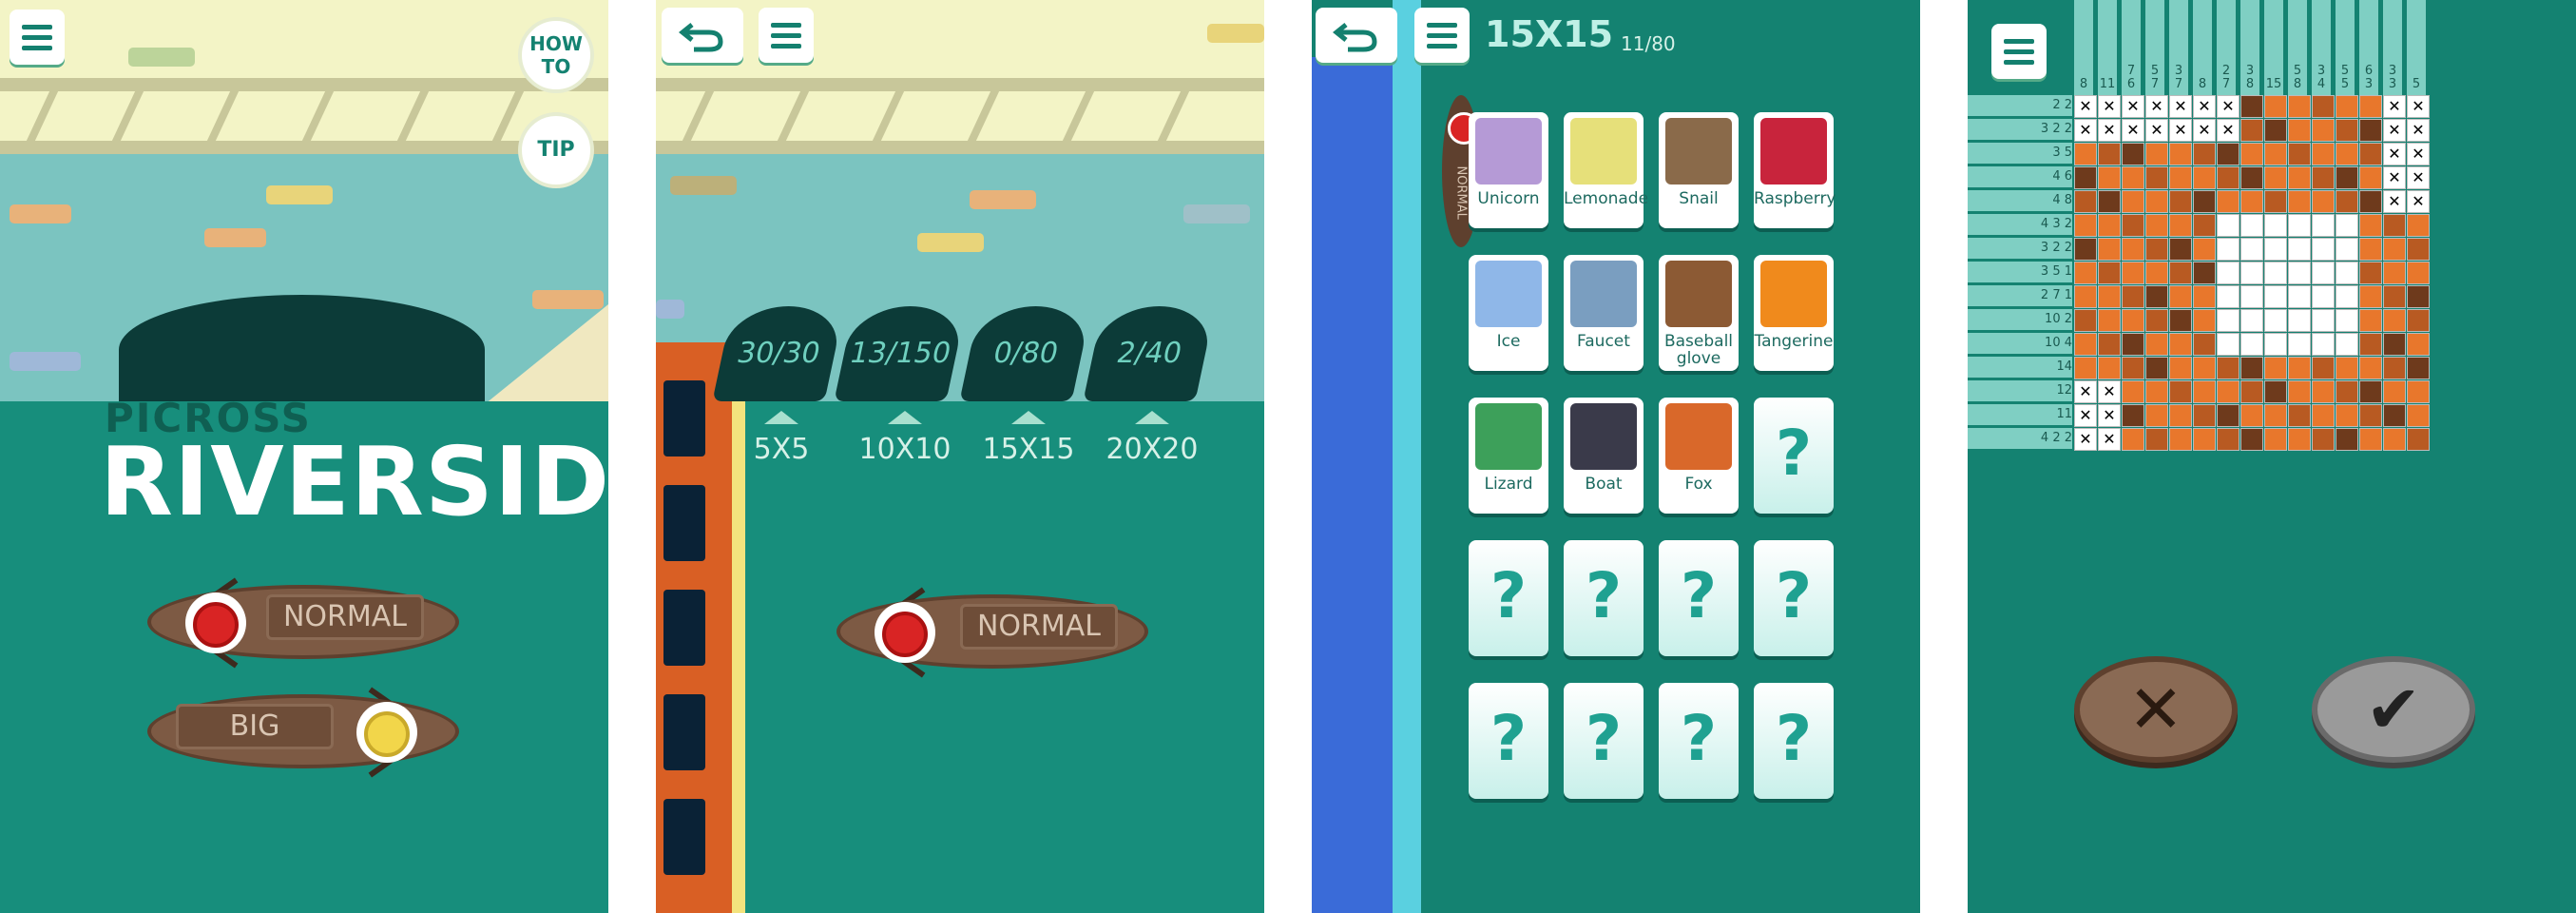 The width and height of the screenshot is (2576, 913). What do you see at coordinates (2311, 333) in the screenshot?
I see `puzzle-grid: ✕ ✕ ✕ ✕ ✕ ✕ ✕ ✕ ✕ ✕ ✕ ✕ ✕ ✕ ✕ ✕ ✕ ✕ ✕ ✕ ✕ ✕ ✕ ✕ ✕ ✕ ✕ ✕ ✕ ✕` at bounding box center [2311, 333].